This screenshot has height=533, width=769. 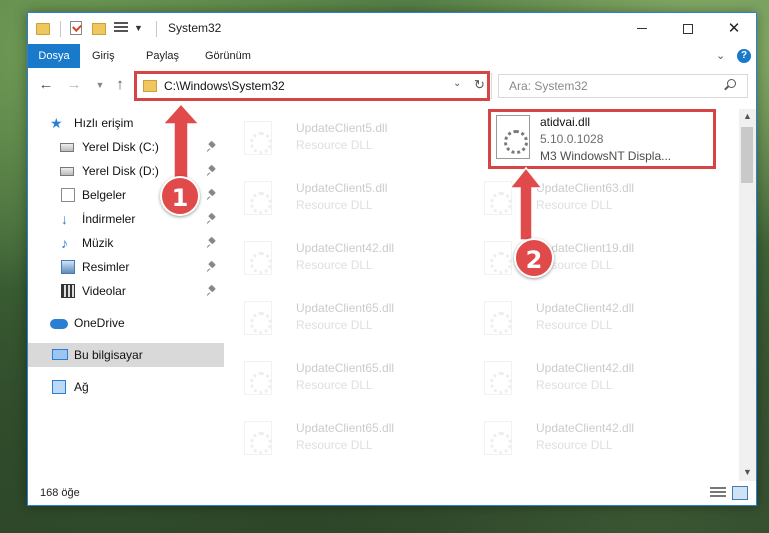 I want to click on status-bar: 168 öğe, so click(x=392, y=494).